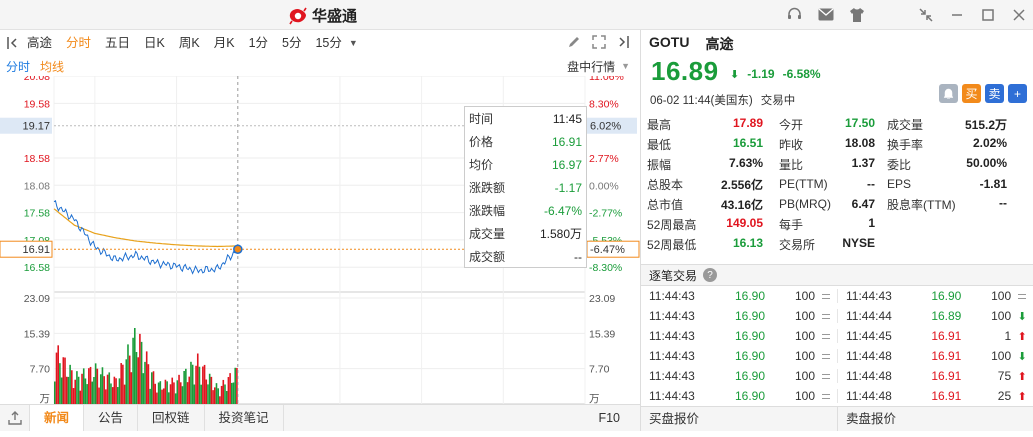  Describe the element at coordinates (37, 79) in the screenshot. I see `price-tick-label: 20.08` at that location.